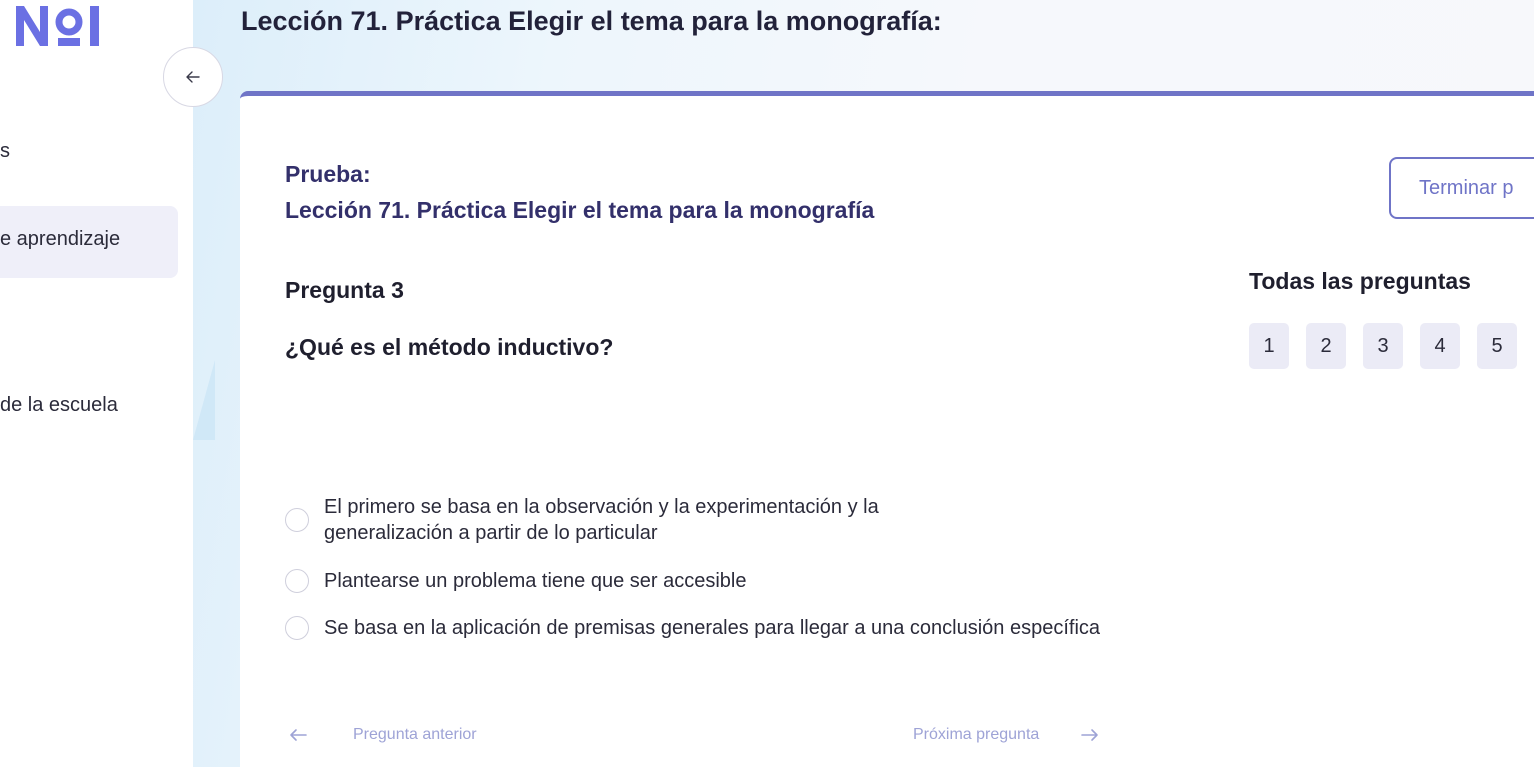 Image resolution: width=1534 pixels, height=767 pixels. I want to click on collapse-sidebar-button, so click(193, 77).